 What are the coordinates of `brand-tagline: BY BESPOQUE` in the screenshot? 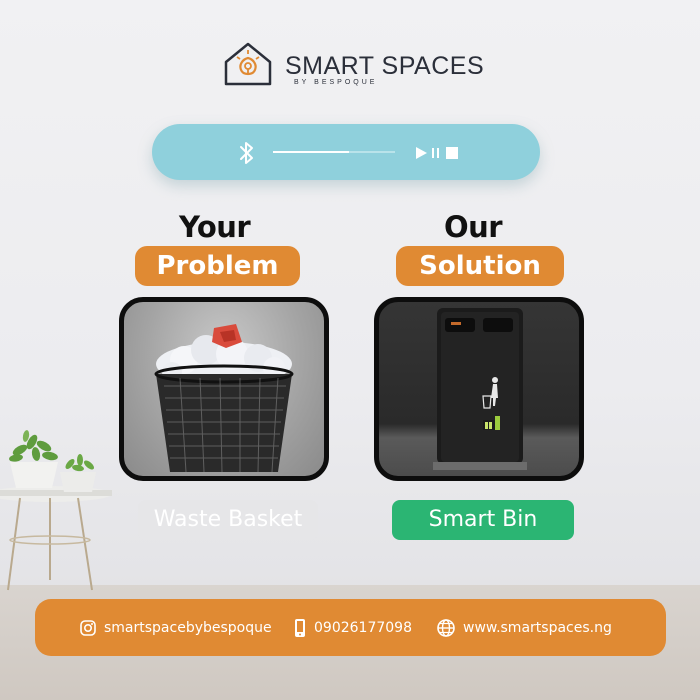 It's located at (336, 82).